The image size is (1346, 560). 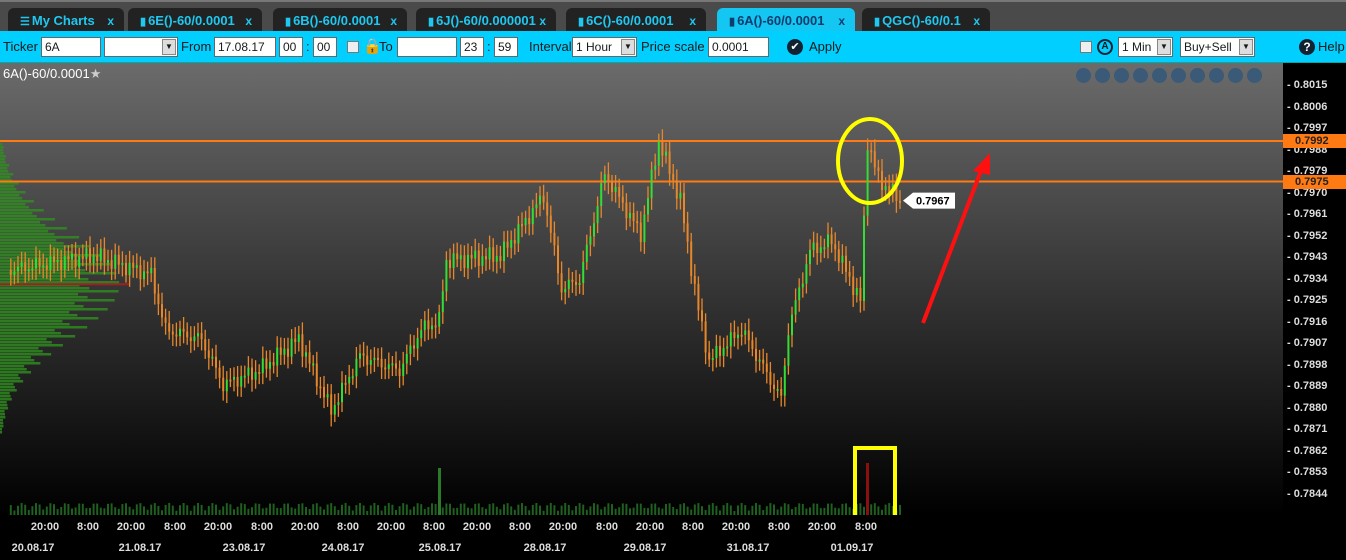 What do you see at coordinates (1178, 75) in the screenshot?
I see `refresh-icon` at bounding box center [1178, 75].